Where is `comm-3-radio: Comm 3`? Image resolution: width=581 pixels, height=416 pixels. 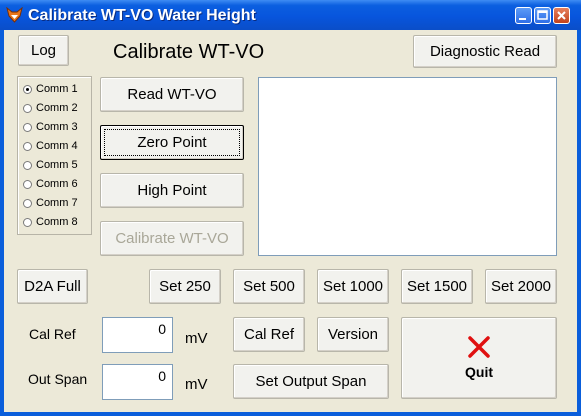 comm-3-radio: Comm 3 is located at coordinates (50, 127).